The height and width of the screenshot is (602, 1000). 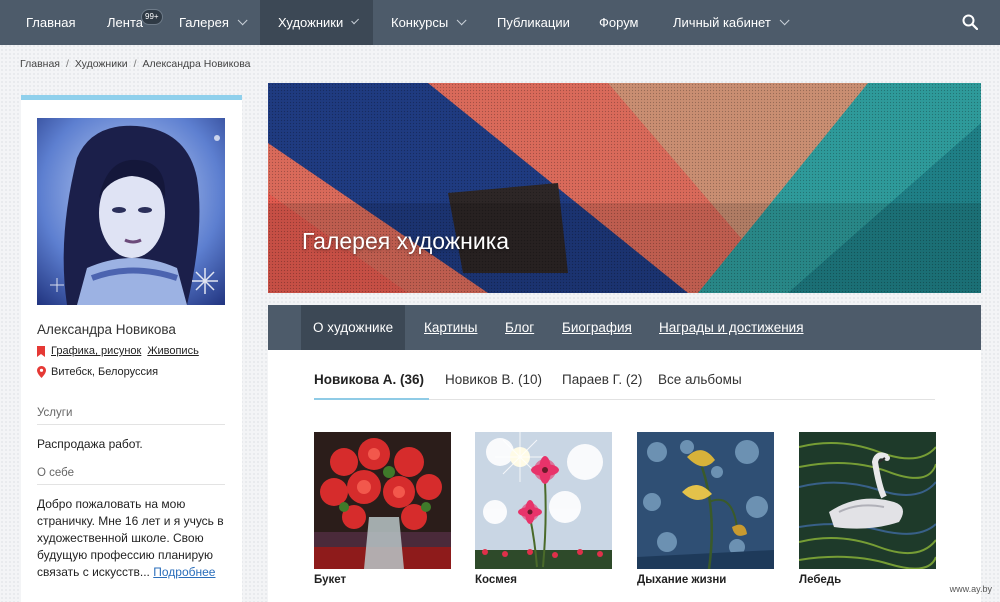 What do you see at coordinates (311, 22) in the screenshot?
I see `nav-item-label: Художники` at bounding box center [311, 22].